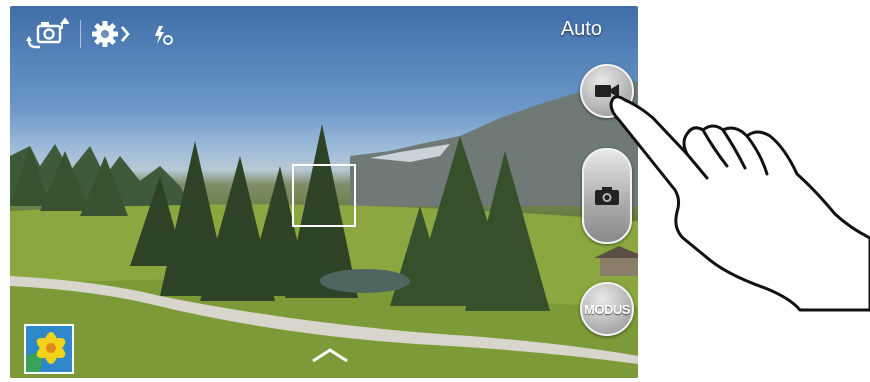 The height and width of the screenshot is (382, 870). I want to click on gallery-thumbnail, so click(49, 349).